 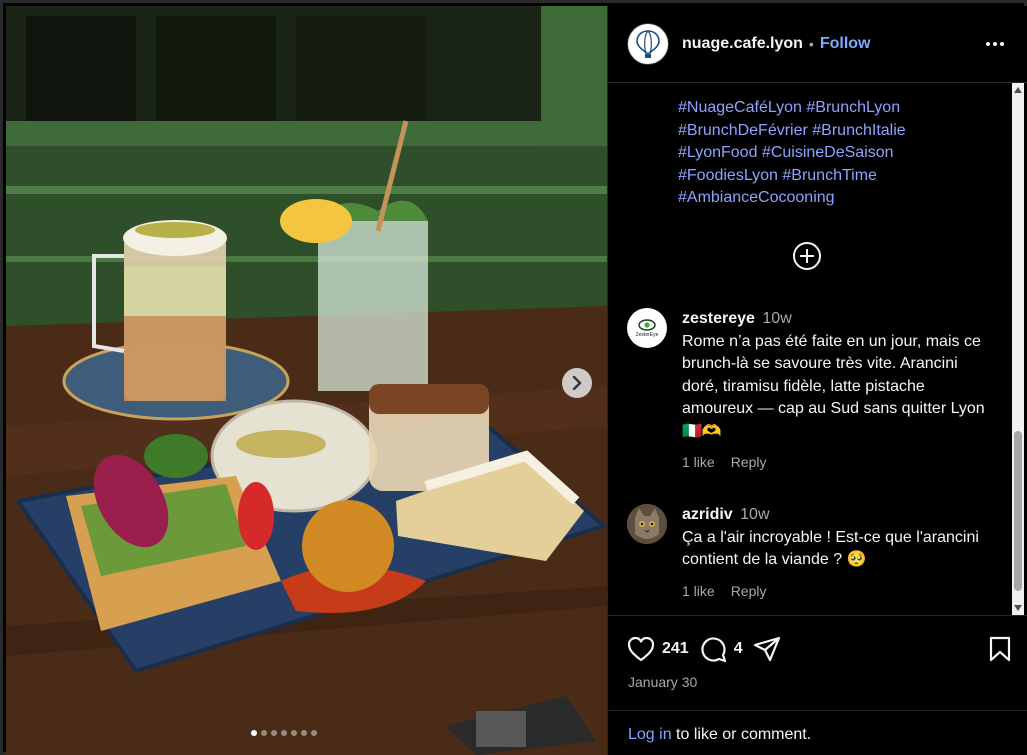 I want to click on caret-up-icon, so click(x=1018, y=90).